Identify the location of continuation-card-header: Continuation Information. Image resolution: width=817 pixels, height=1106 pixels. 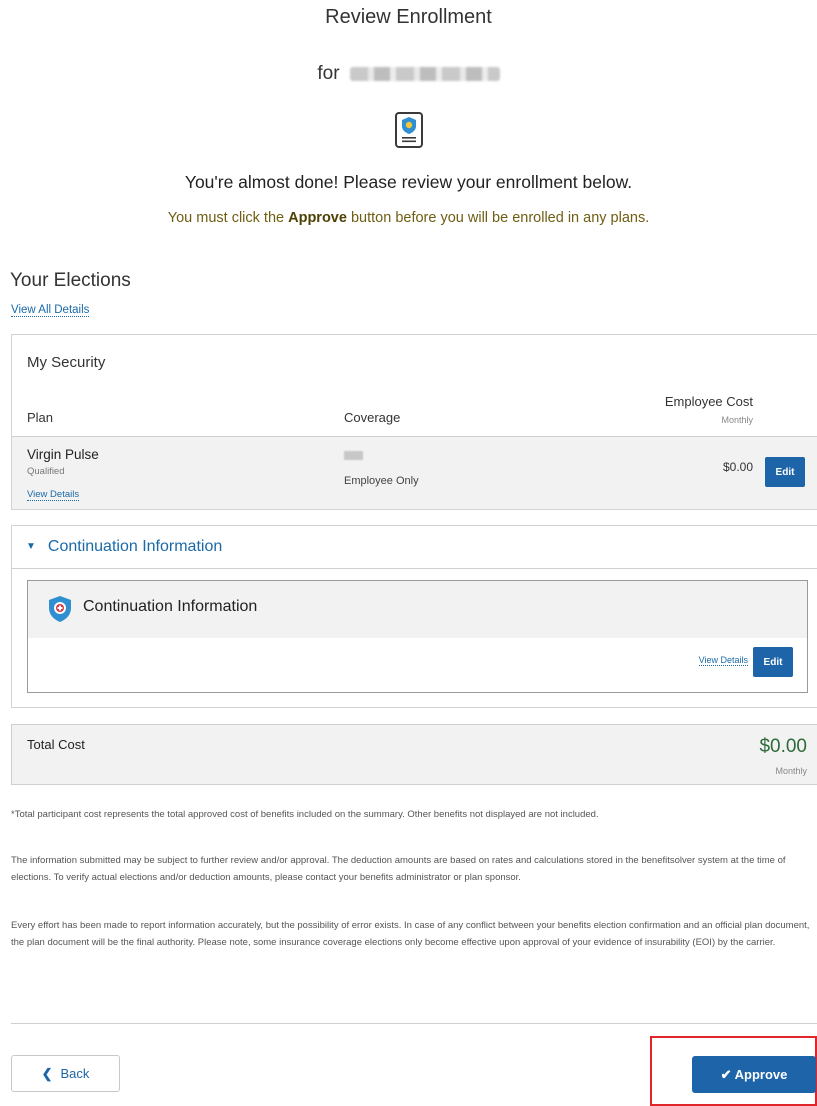
(417, 609).